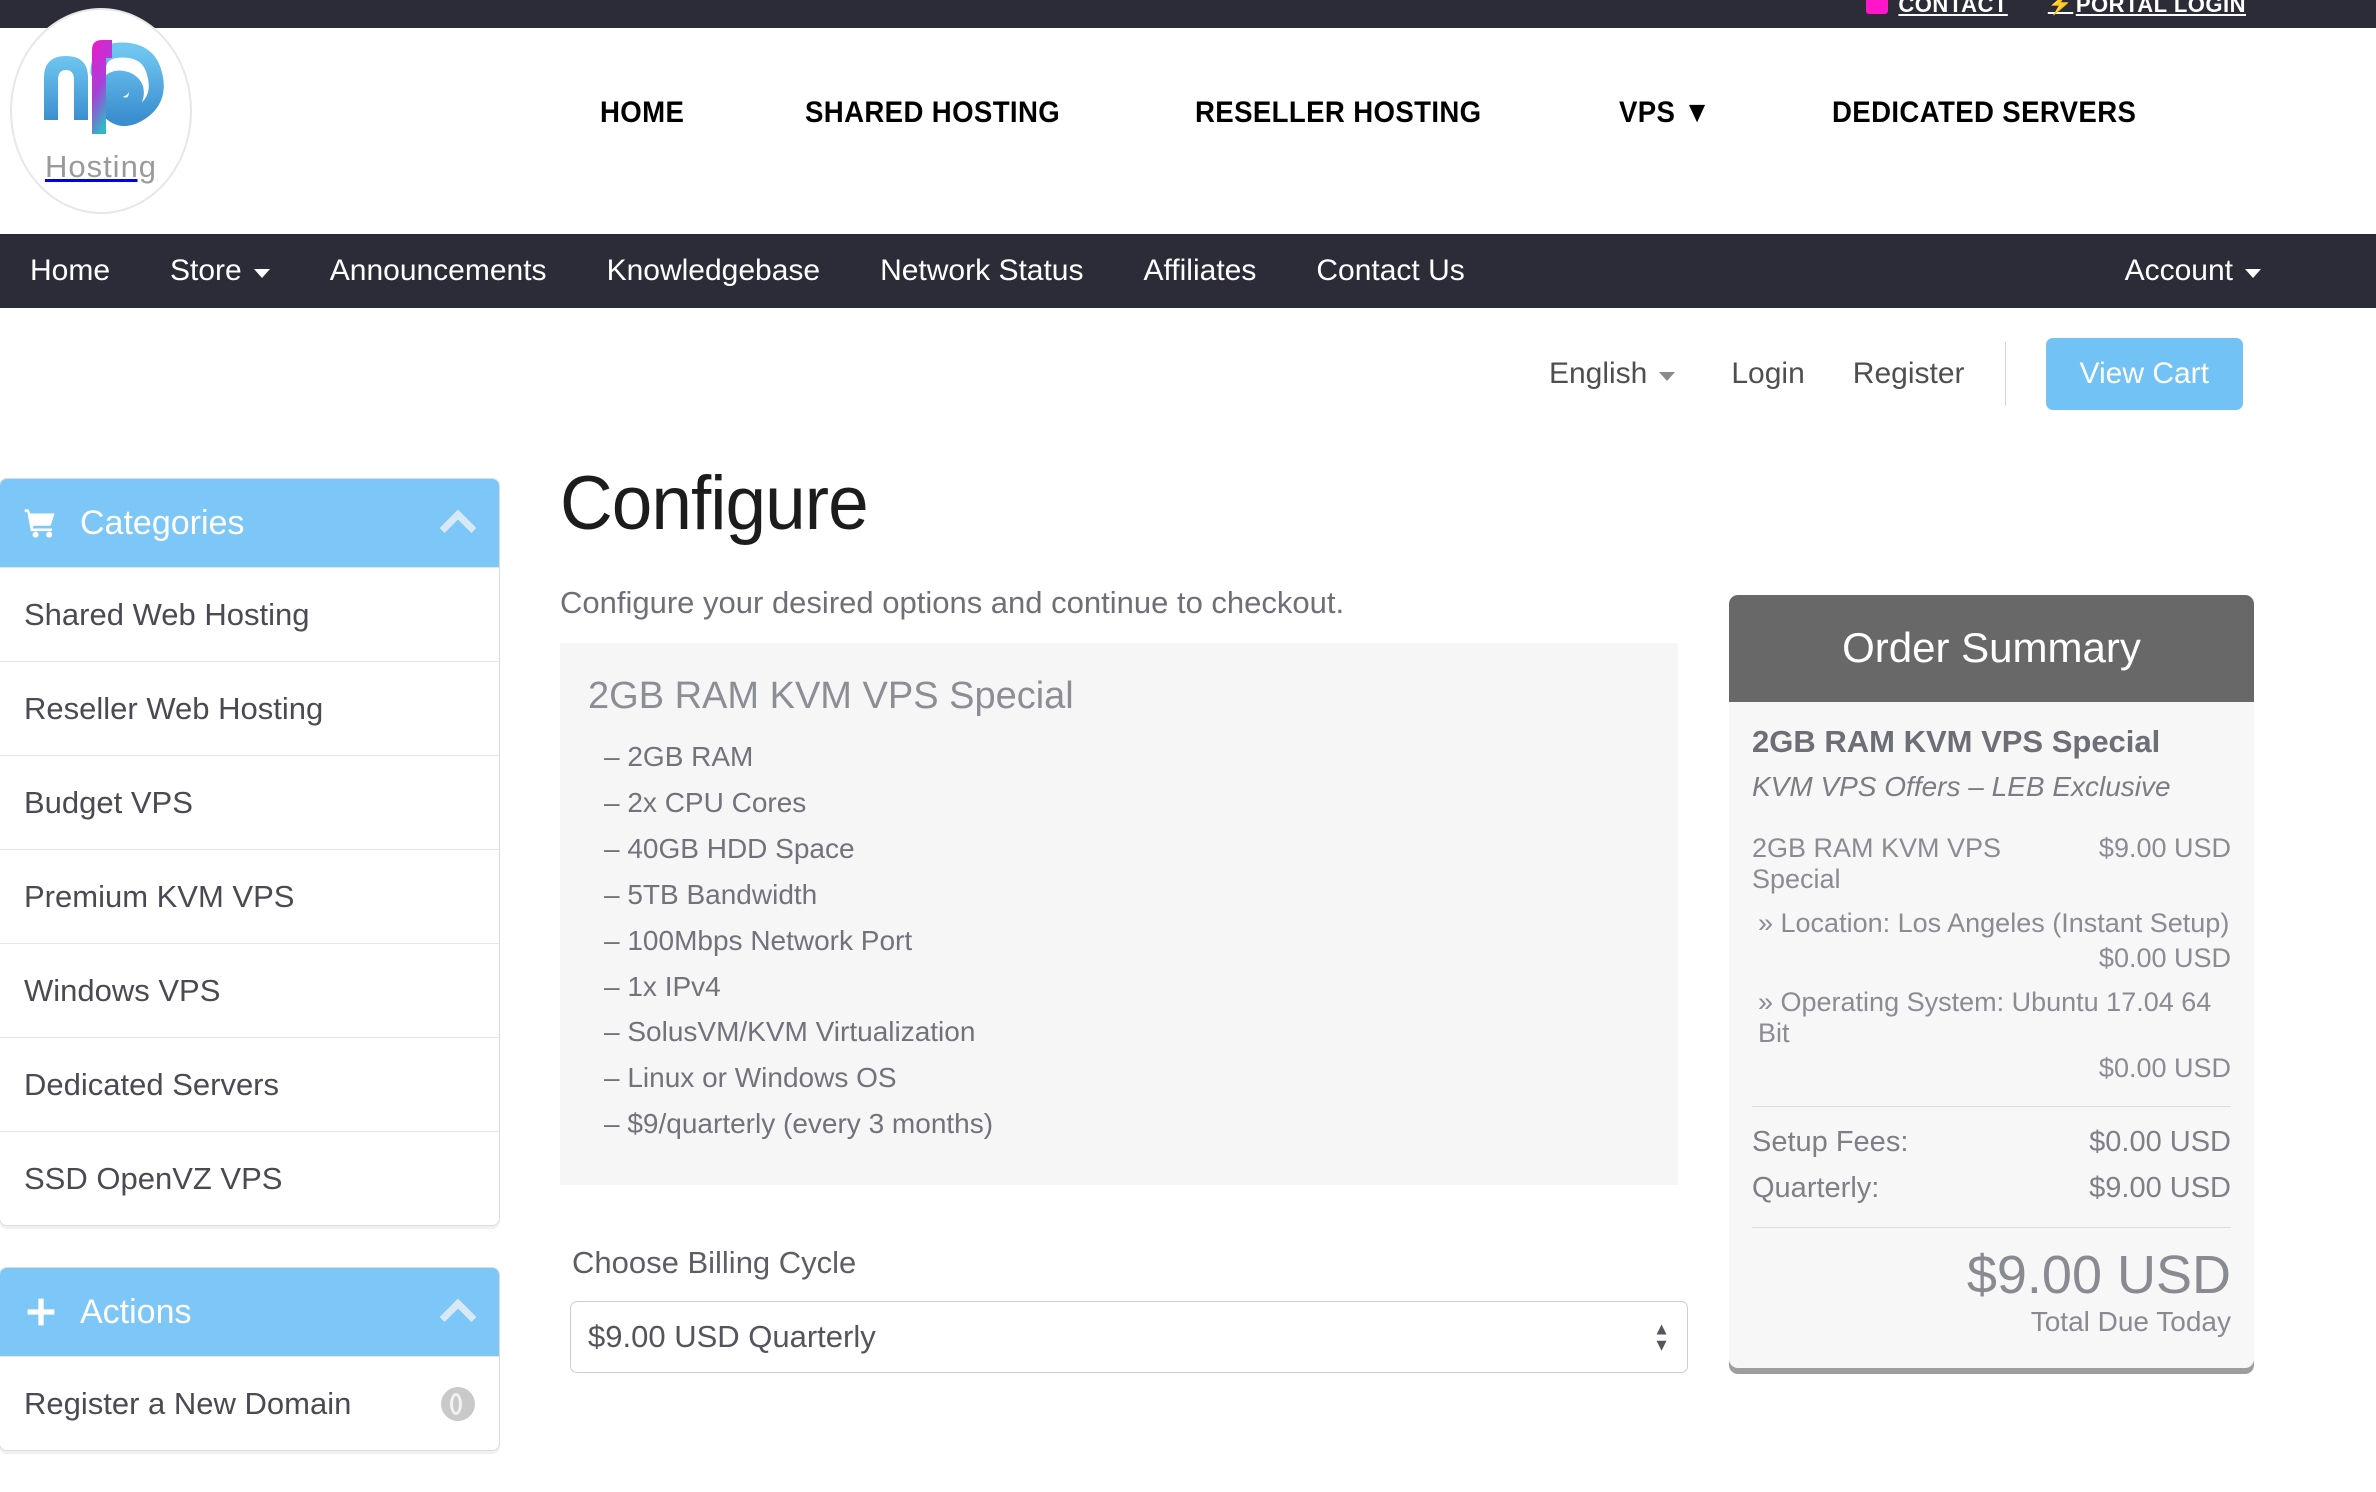 The width and height of the screenshot is (2376, 1492). I want to click on product-feature: – 40GB HDD Space, so click(729, 848).